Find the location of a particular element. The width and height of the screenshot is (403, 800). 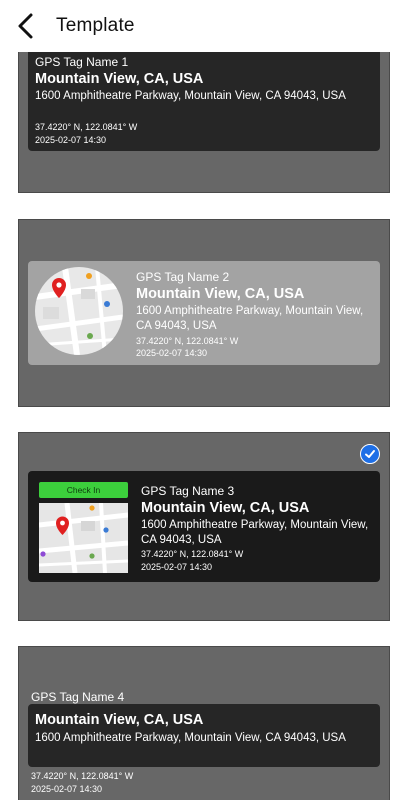

template-4-city: Mountain View, CA, USA is located at coordinates (119, 720).